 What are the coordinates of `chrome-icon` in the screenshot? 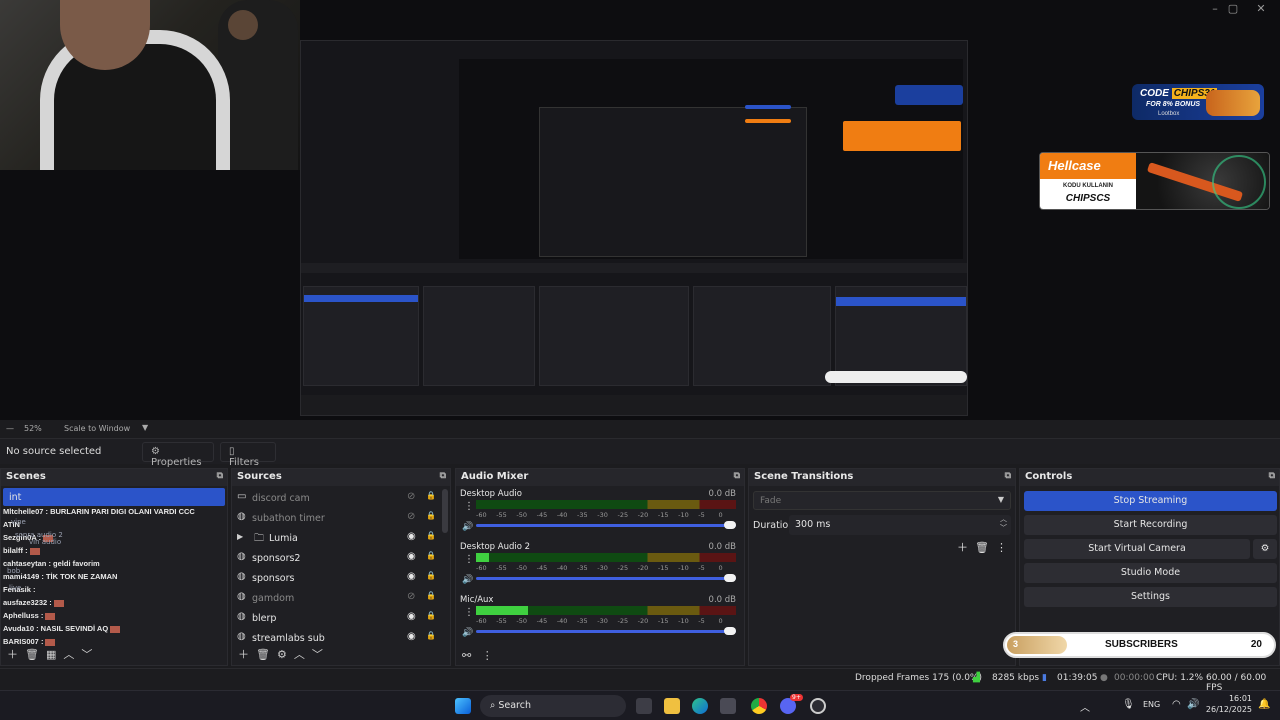 It's located at (759, 706).